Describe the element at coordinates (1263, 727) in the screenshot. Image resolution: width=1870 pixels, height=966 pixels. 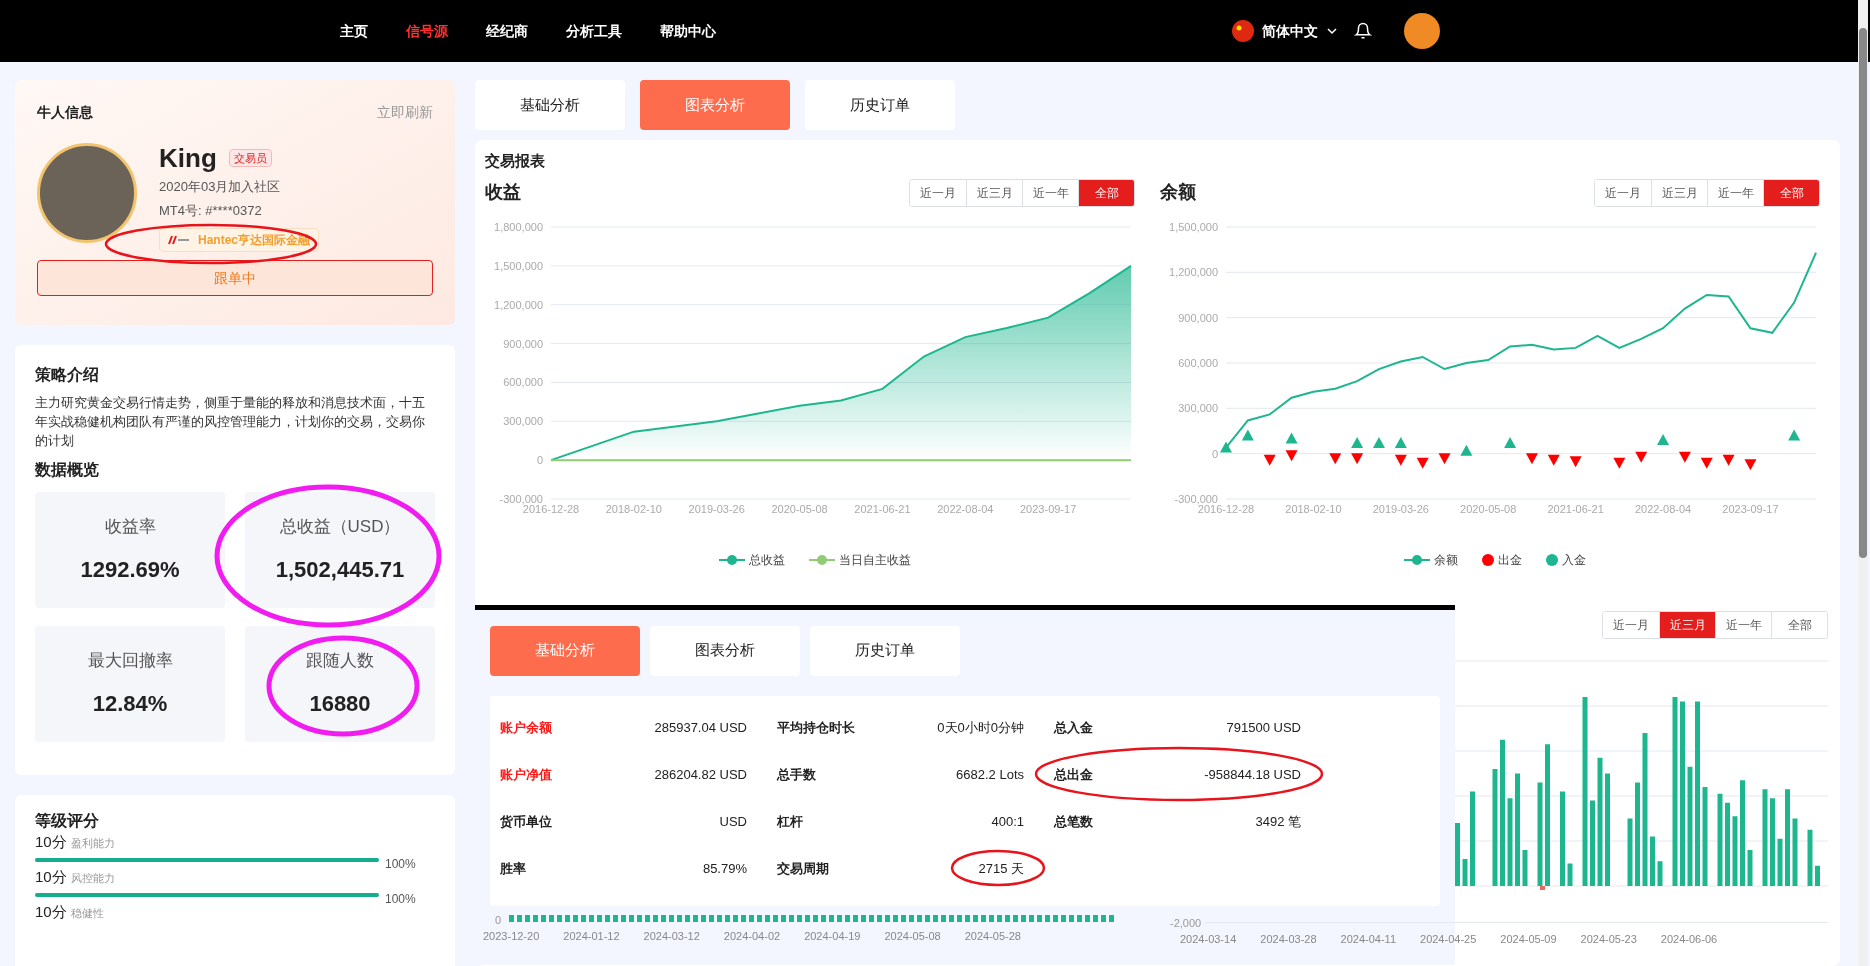
I see `stat-value: 791500 USD` at that location.